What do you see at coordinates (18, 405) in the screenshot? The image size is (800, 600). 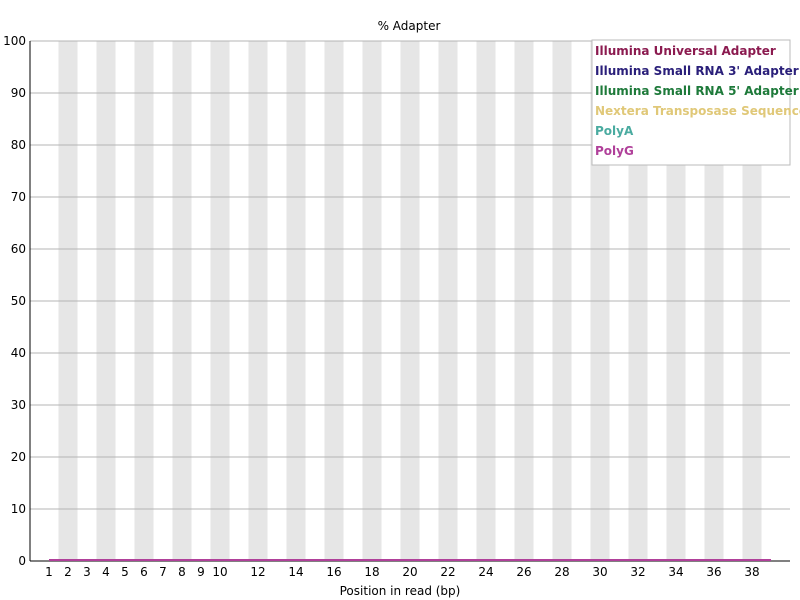 I see `y-tick-label-30: 30` at bounding box center [18, 405].